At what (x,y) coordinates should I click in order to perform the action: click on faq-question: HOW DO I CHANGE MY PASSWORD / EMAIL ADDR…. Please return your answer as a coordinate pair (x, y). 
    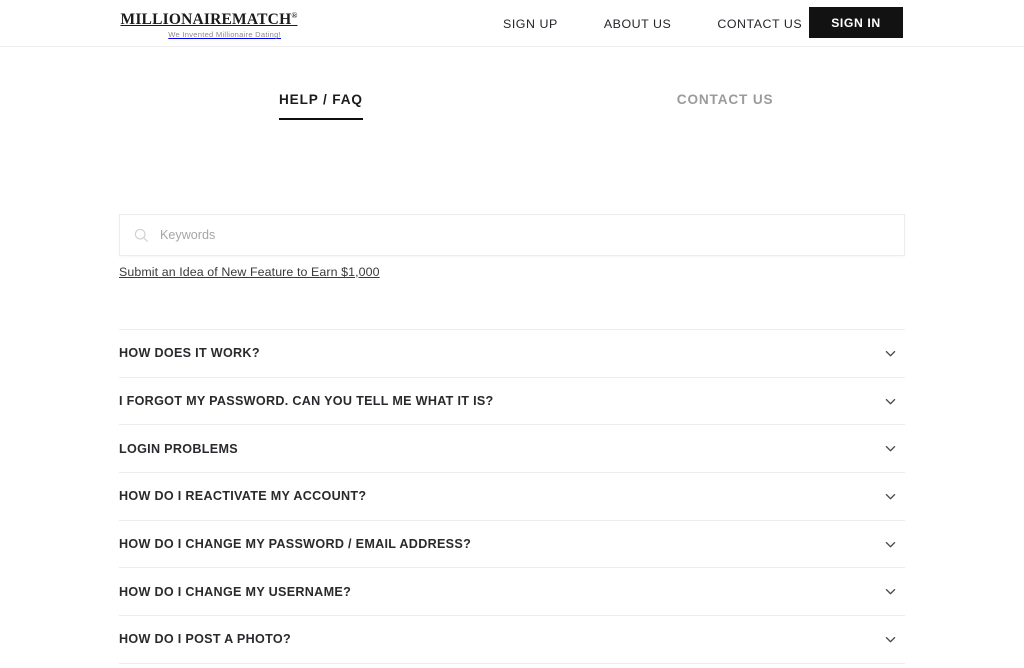
    Looking at the image, I should click on (295, 544).